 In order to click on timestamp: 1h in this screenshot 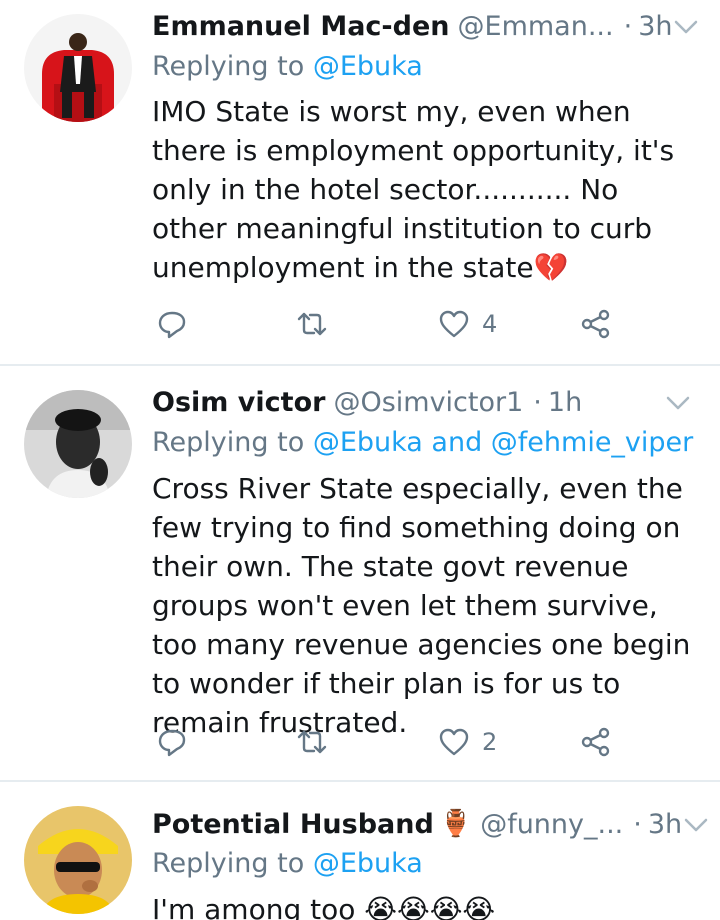, I will do `click(565, 402)`.